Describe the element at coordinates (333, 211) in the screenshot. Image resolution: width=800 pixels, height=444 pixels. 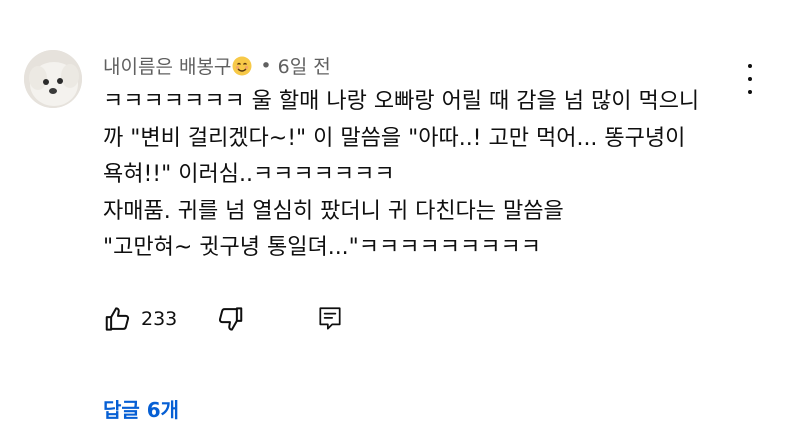
I see `comment-line: 자매품. 귀를 넘 열심히 팠더니 귀 다친다는 말씀을` at that location.